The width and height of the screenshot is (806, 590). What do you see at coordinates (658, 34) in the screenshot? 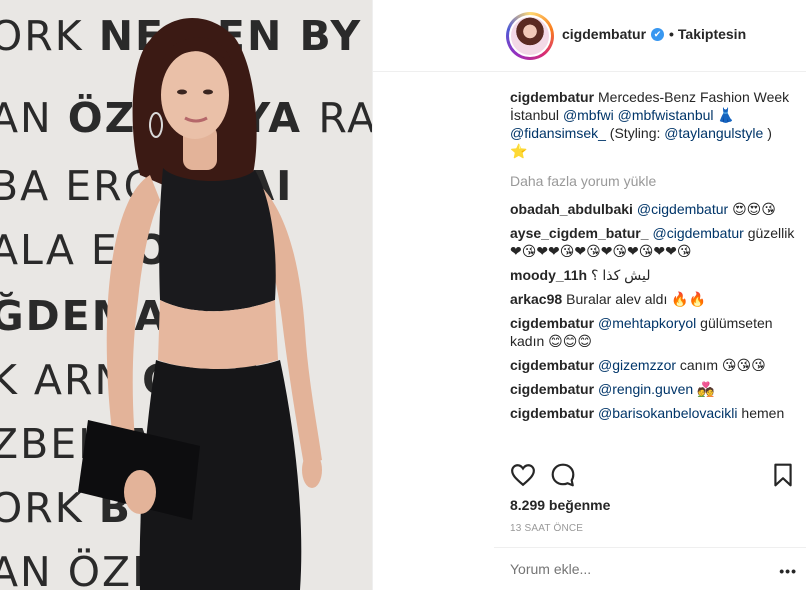
I see `verified-badge-icon: ✔` at bounding box center [658, 34].